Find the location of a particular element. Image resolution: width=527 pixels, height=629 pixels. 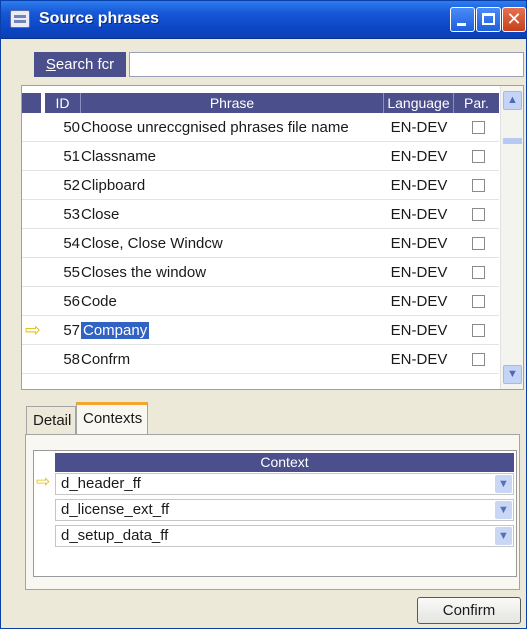

column-header-phrase: Phrase is located at coordinates (232, 103).